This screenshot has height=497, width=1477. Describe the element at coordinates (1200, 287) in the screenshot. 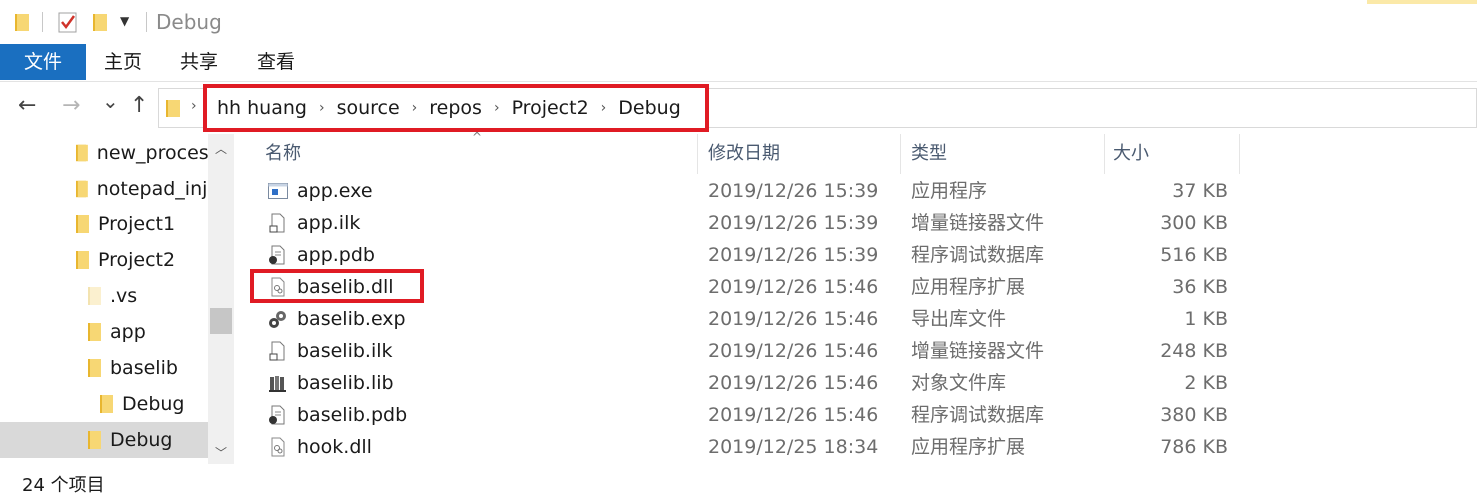

I see `file-size: 36 KB` at that location.